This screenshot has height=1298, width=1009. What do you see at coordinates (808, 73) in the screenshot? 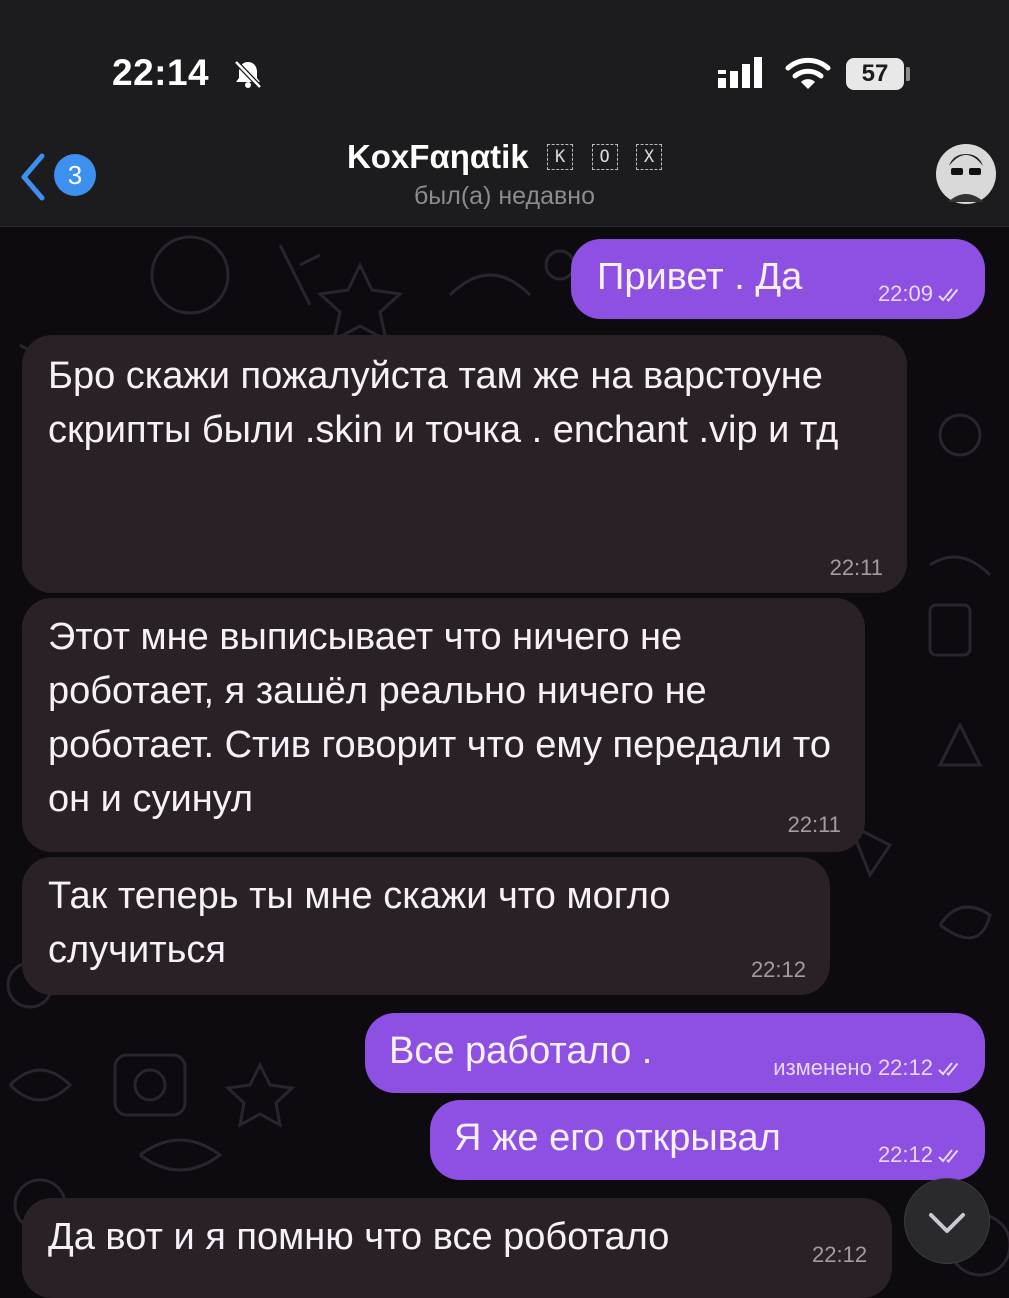
I see `wifi-icon` at bounding box center [808, 73].